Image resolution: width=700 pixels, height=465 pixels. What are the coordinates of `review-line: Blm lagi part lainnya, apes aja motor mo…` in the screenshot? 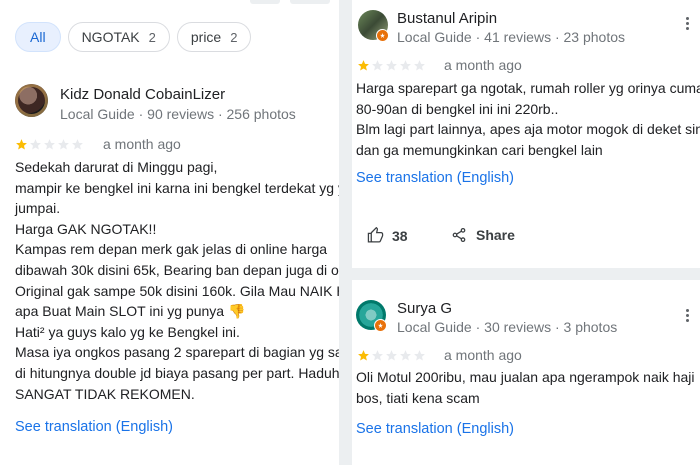 It's located at (528, 129).